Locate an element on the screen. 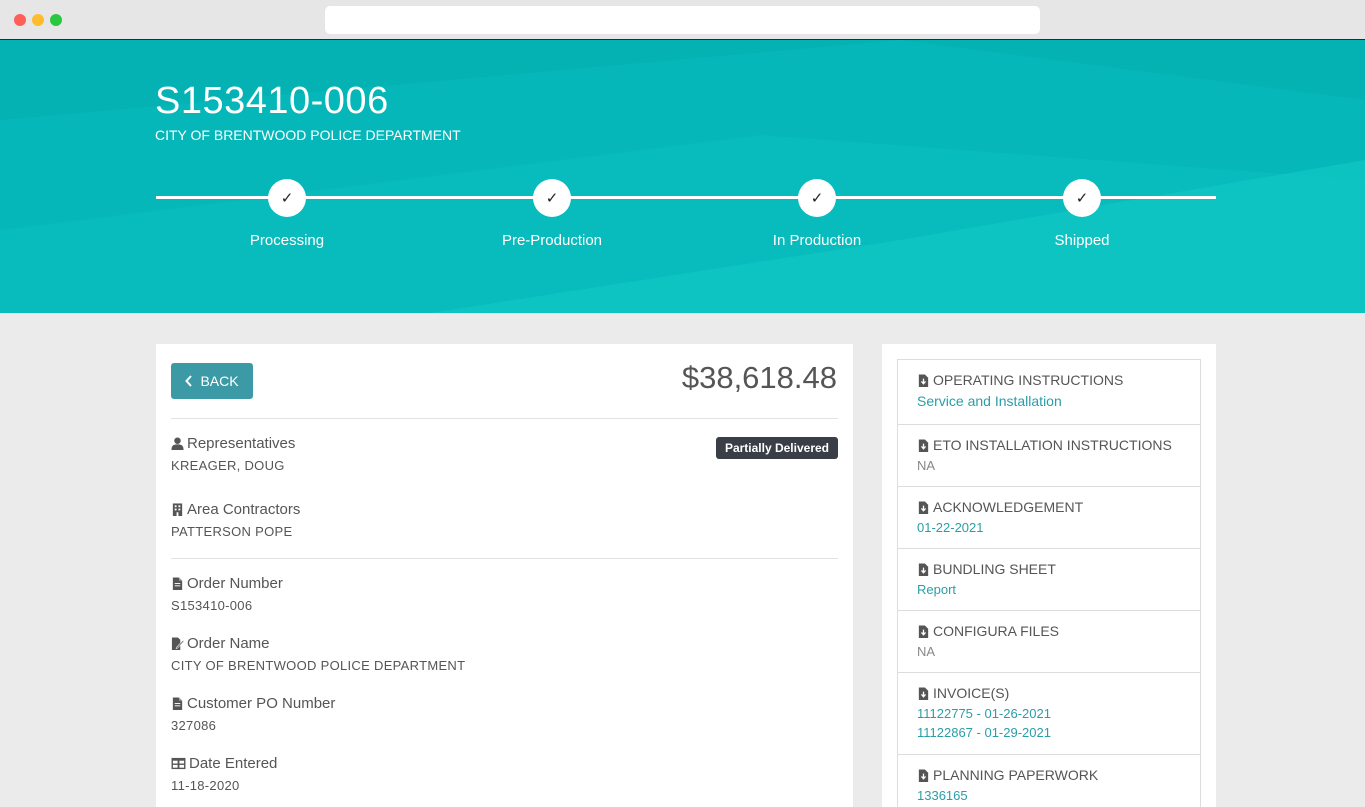 The image size is (1365, 807). back-button: BACK is located at coordinates (212, 381).